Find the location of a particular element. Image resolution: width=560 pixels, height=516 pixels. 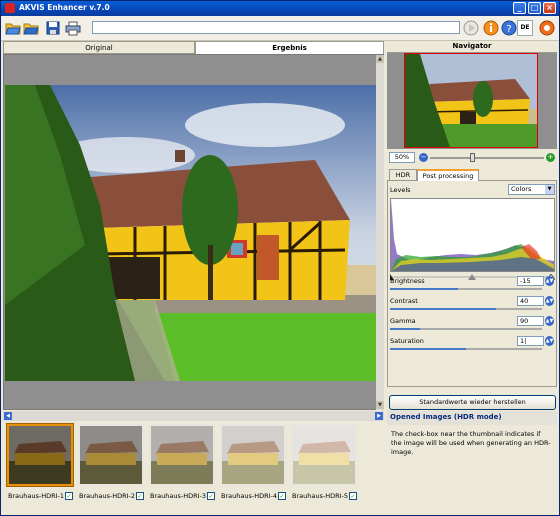

zoom-in-icon: + is located at coordinates (550, 157).